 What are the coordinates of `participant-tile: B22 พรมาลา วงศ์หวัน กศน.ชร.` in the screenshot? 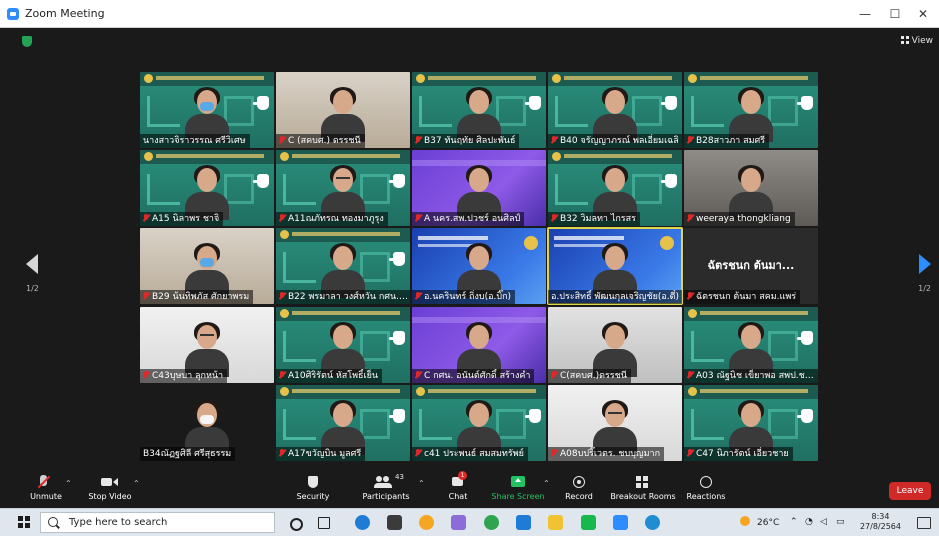 It's located at (343, 266).